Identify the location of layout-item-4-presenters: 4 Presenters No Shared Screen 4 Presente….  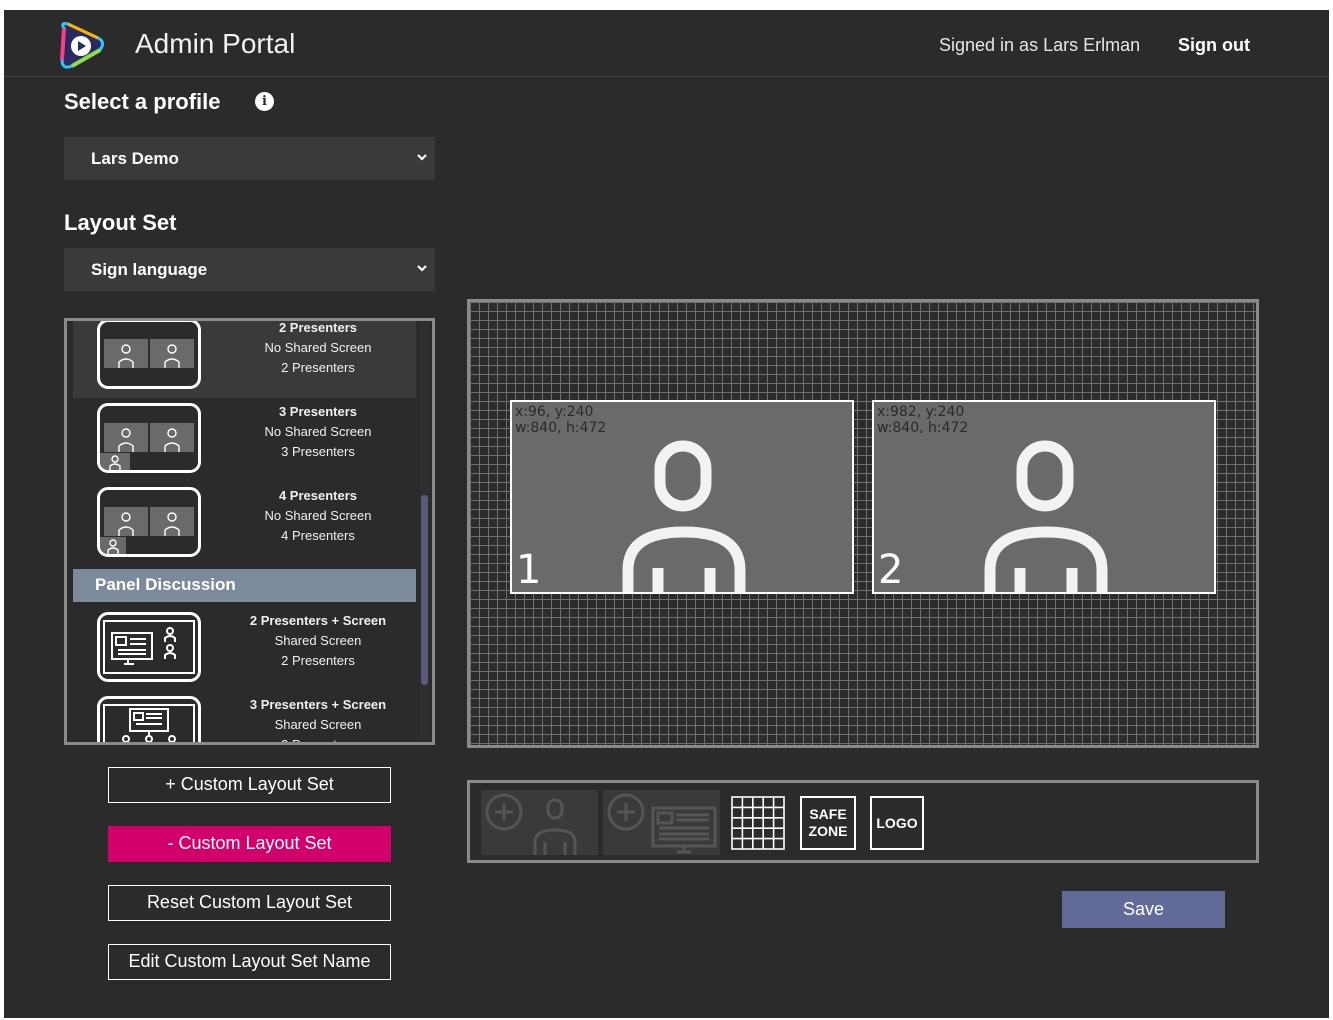
(244, 525).